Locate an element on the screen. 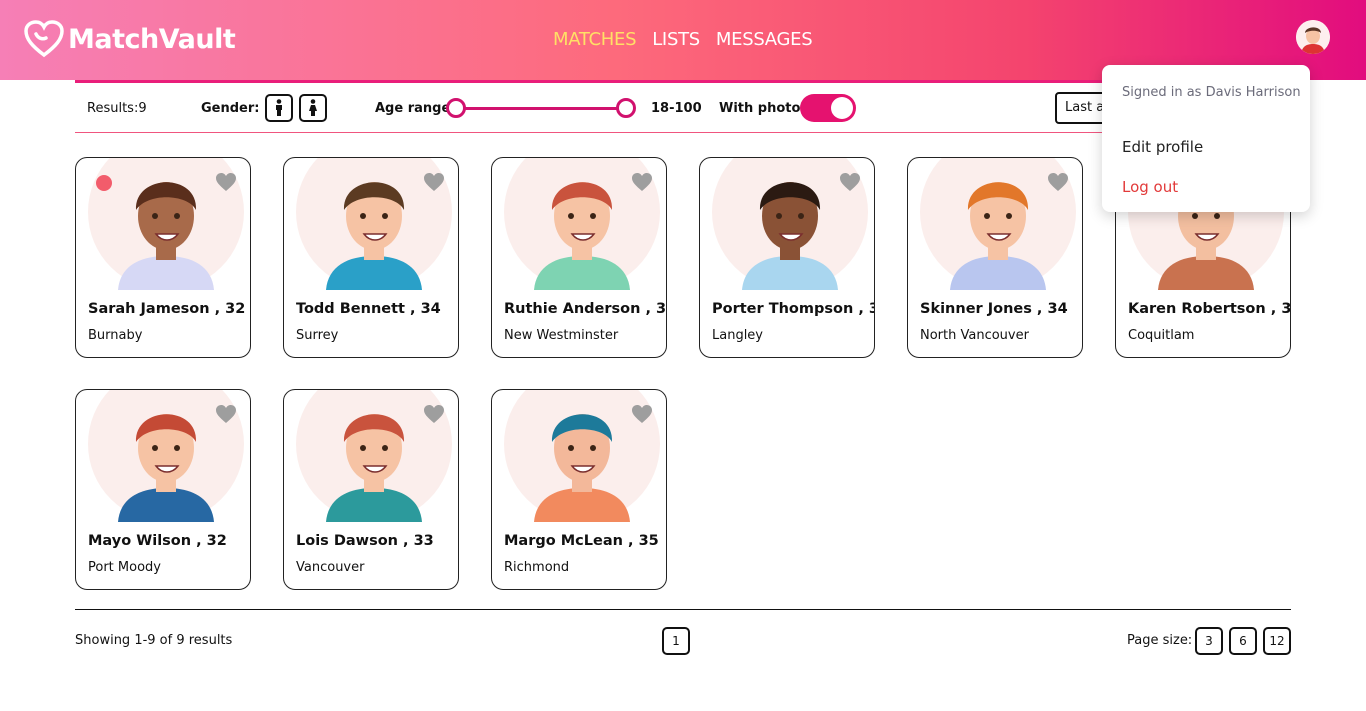  edit-profile-item: Edit profile is located at coordinates (1162, 147).